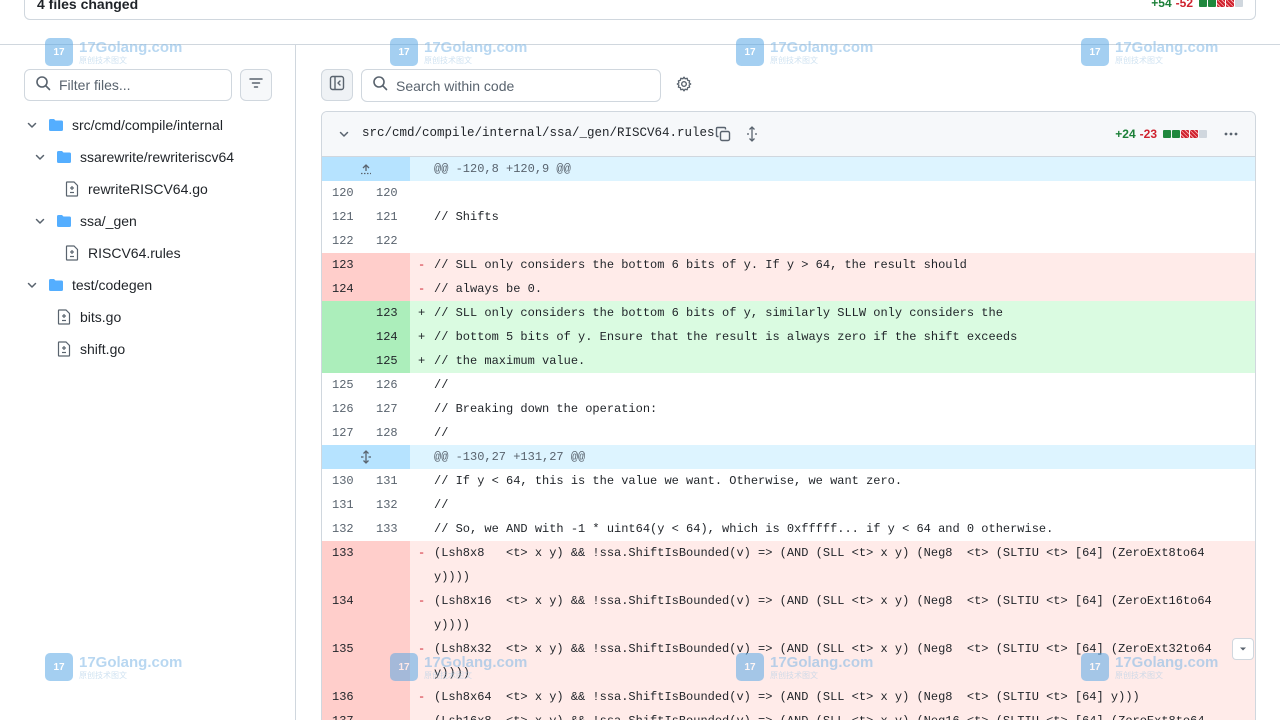  What do you see at coordinates (788, 385) in the screenshot?
I see `diff-line-row: 125 126 //` at bounding box center [788, 385].